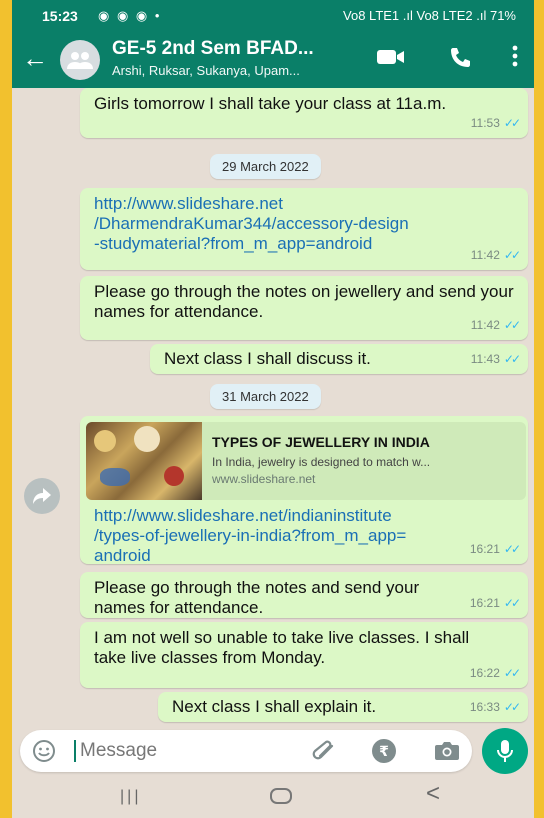 The width and height of the screenshot is (544, 818). Describe the element at coordinates (281, 796) in the screenshot. I see `home-icon` at that location.